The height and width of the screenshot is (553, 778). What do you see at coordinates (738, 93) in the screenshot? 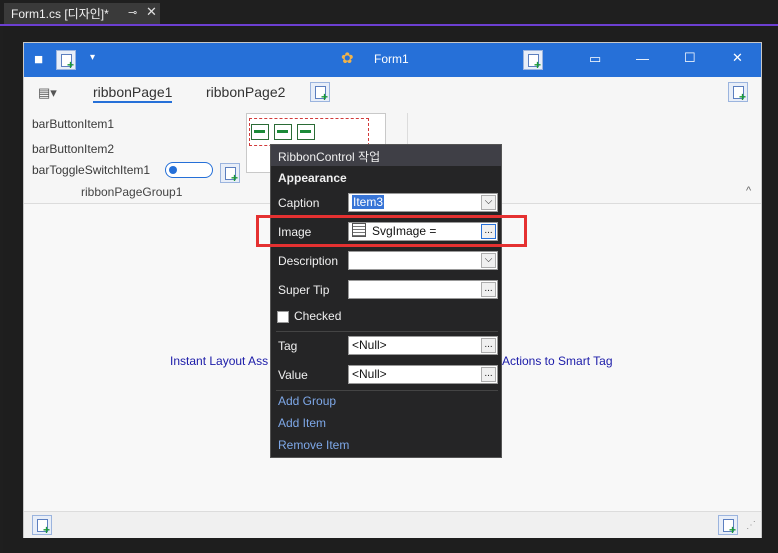
I see `add-page-header-item-icon` at bounding box center [738, 93].